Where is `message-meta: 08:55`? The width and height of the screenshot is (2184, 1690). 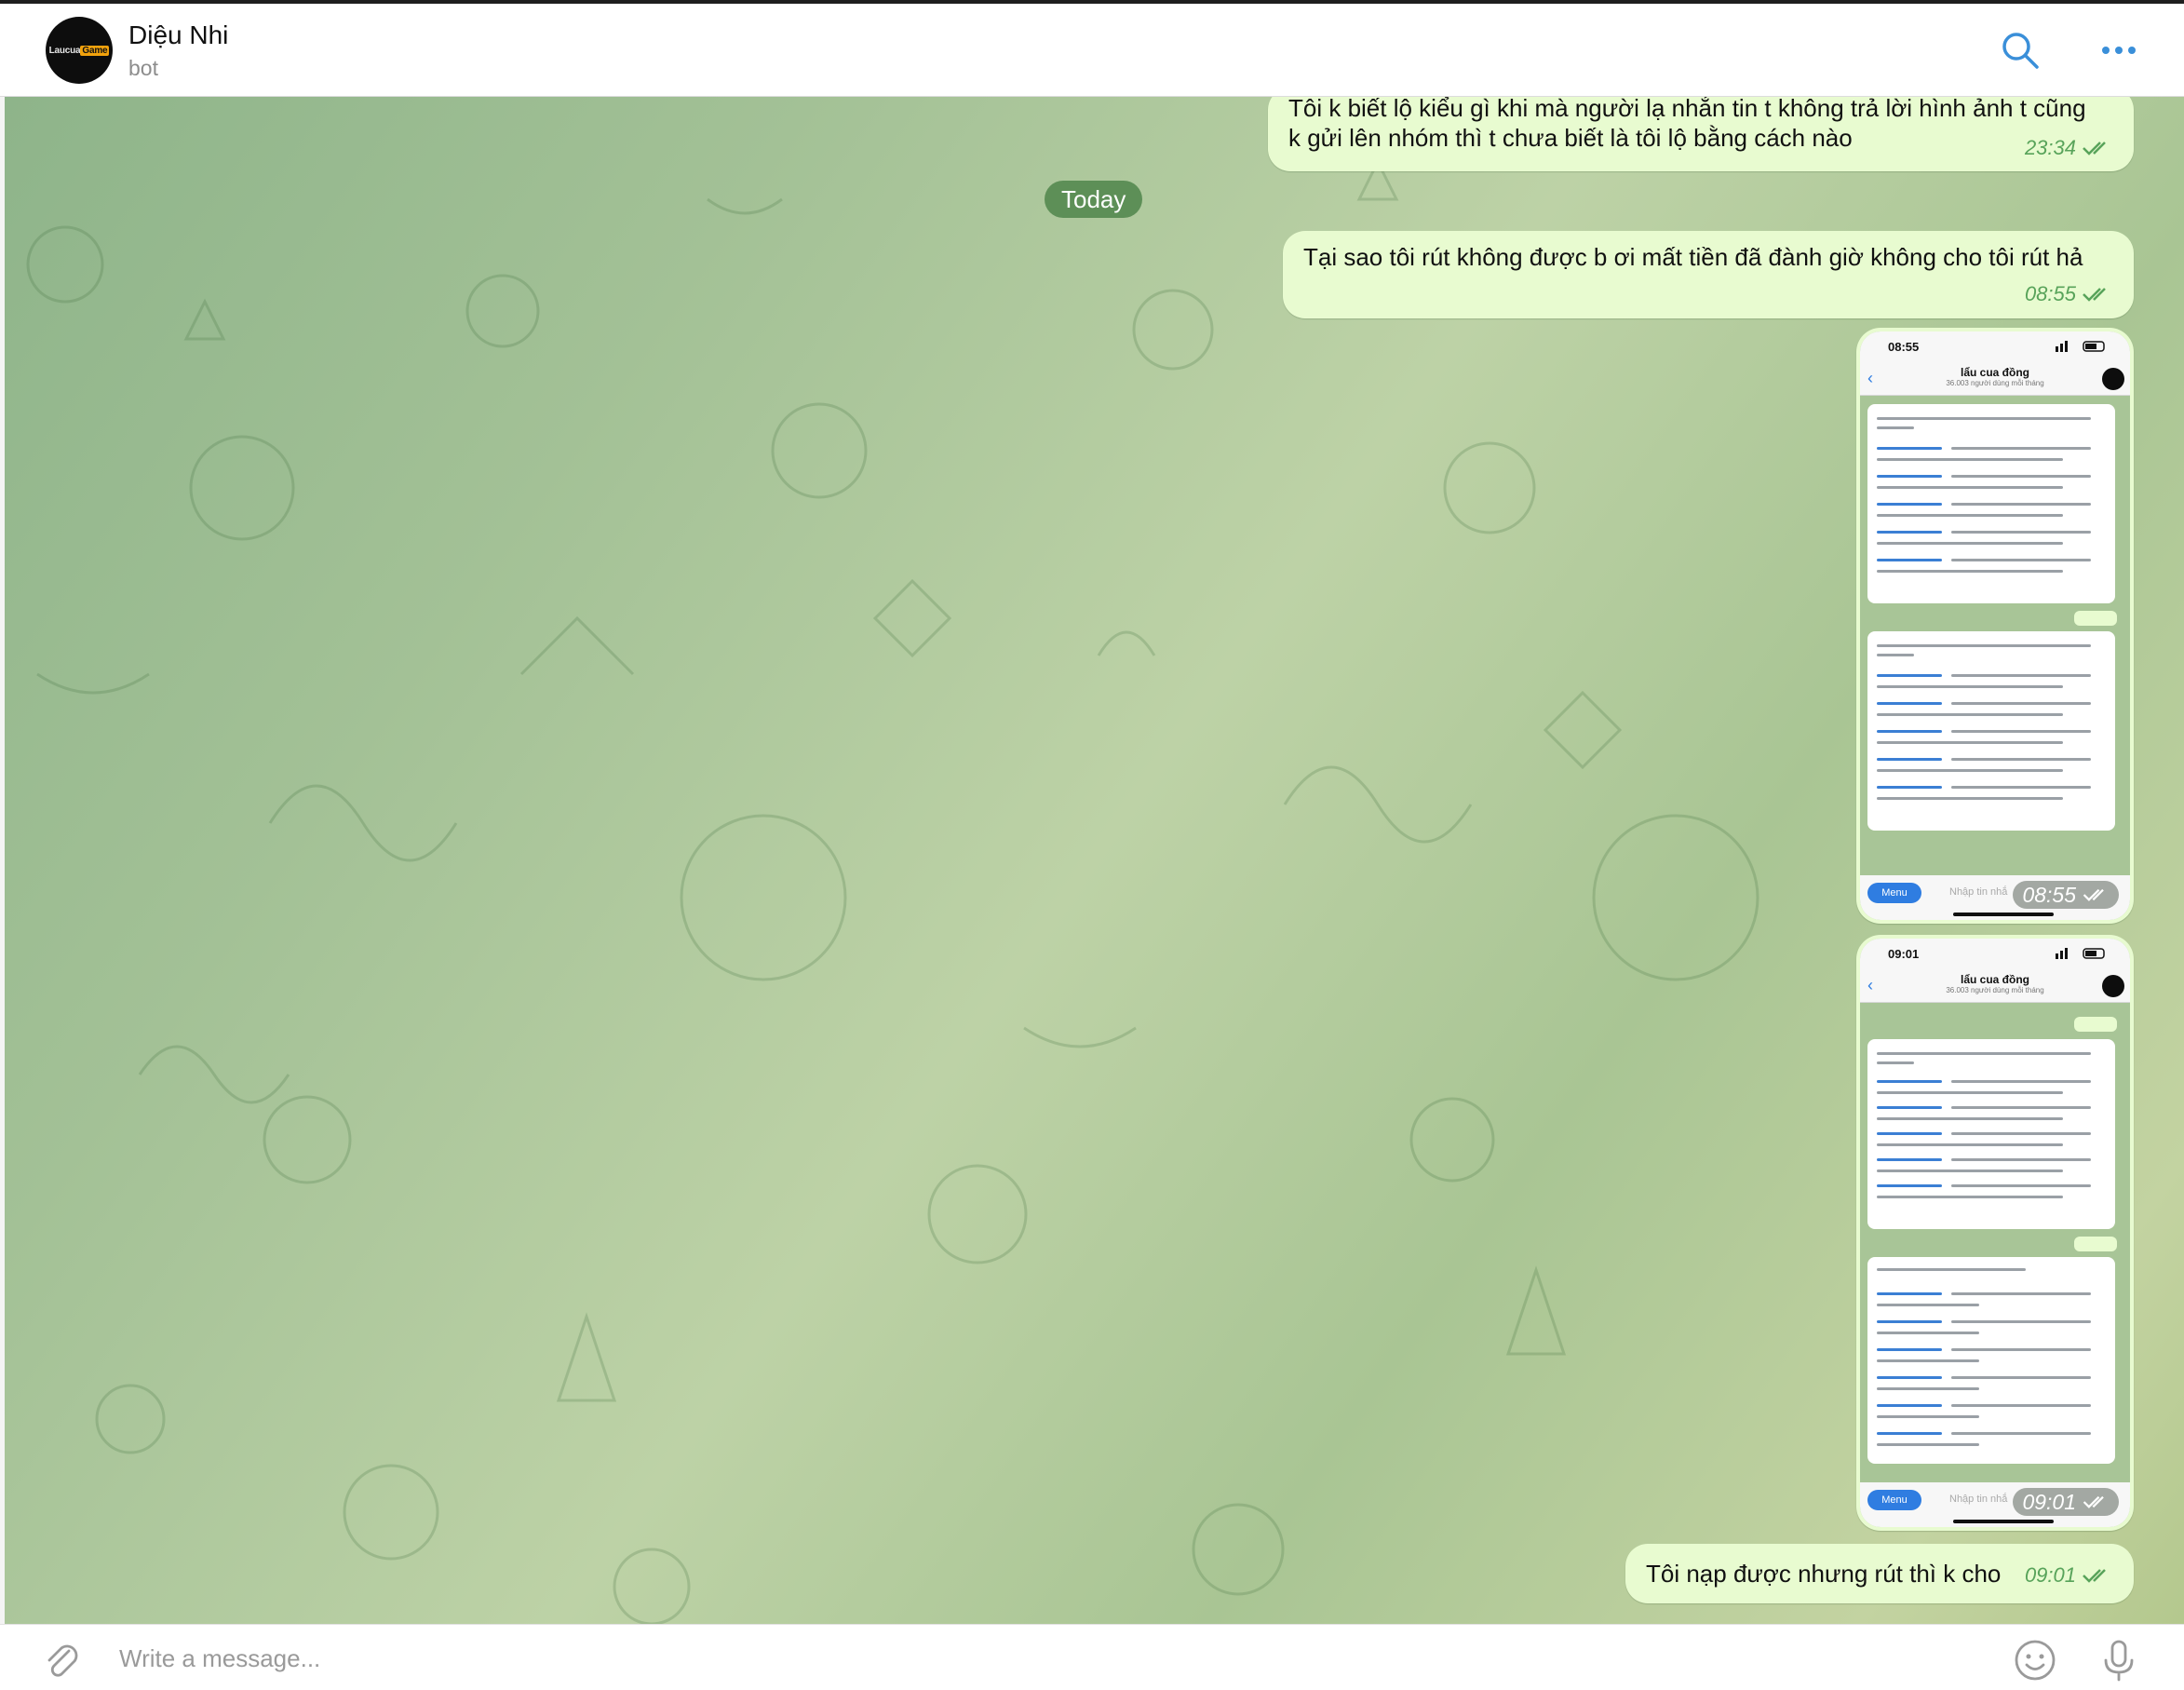
message-meta: 08:55 is located at coordinates (2068, 294).